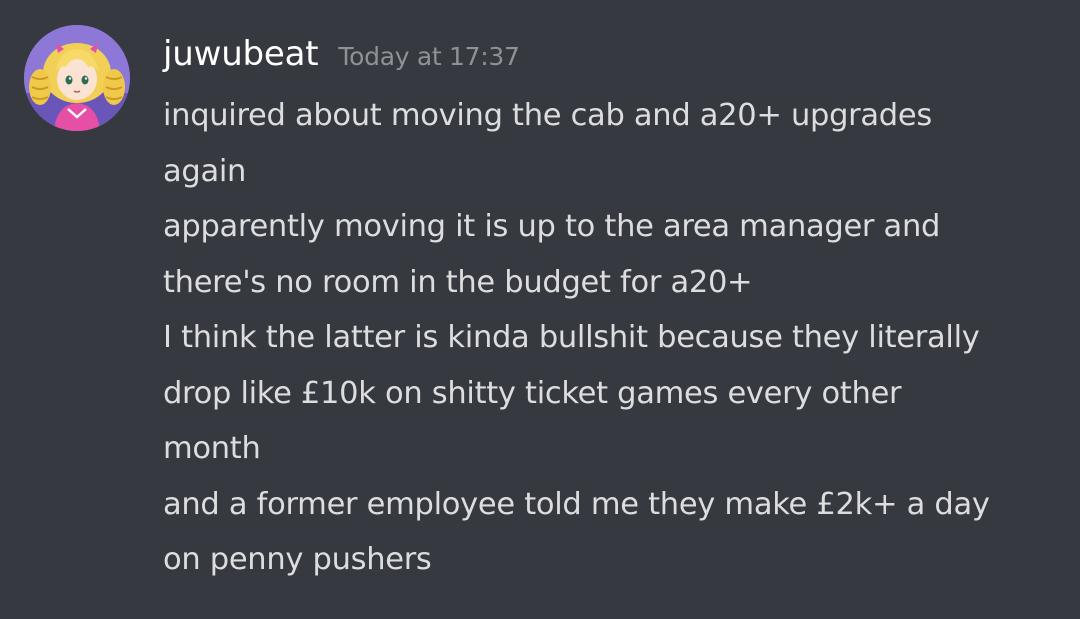  I want to click on message-line: again, so click(205, 171).